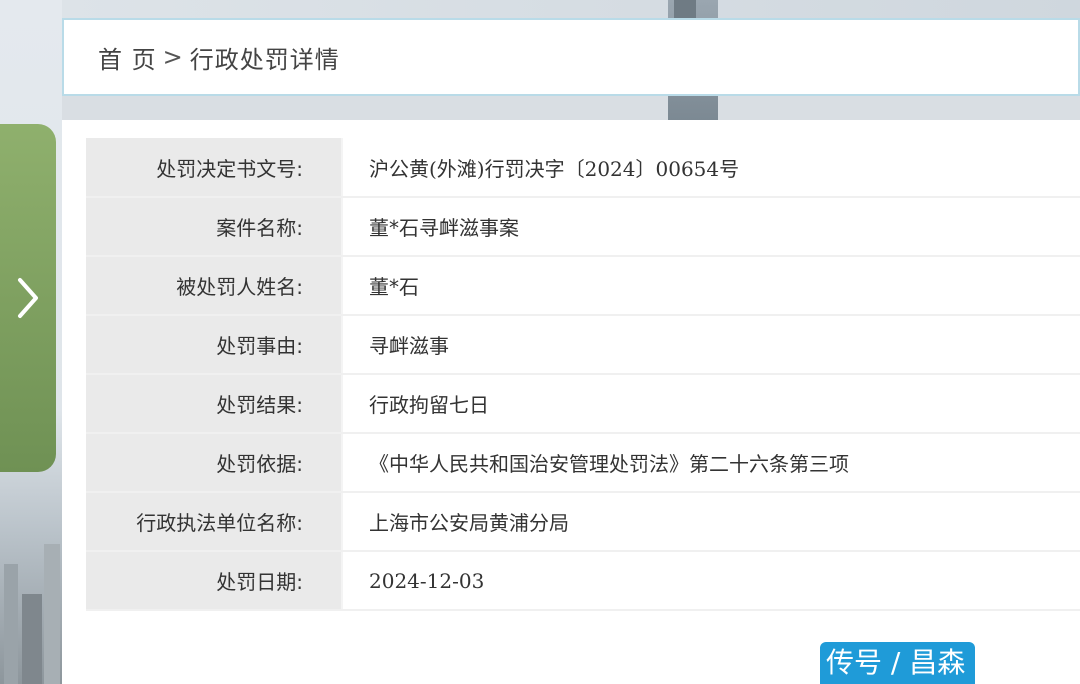 This screenshot has height=684, width=1080. I want to click on field-label-decision-number: 处罚决定书文号:, so click(214, 168).